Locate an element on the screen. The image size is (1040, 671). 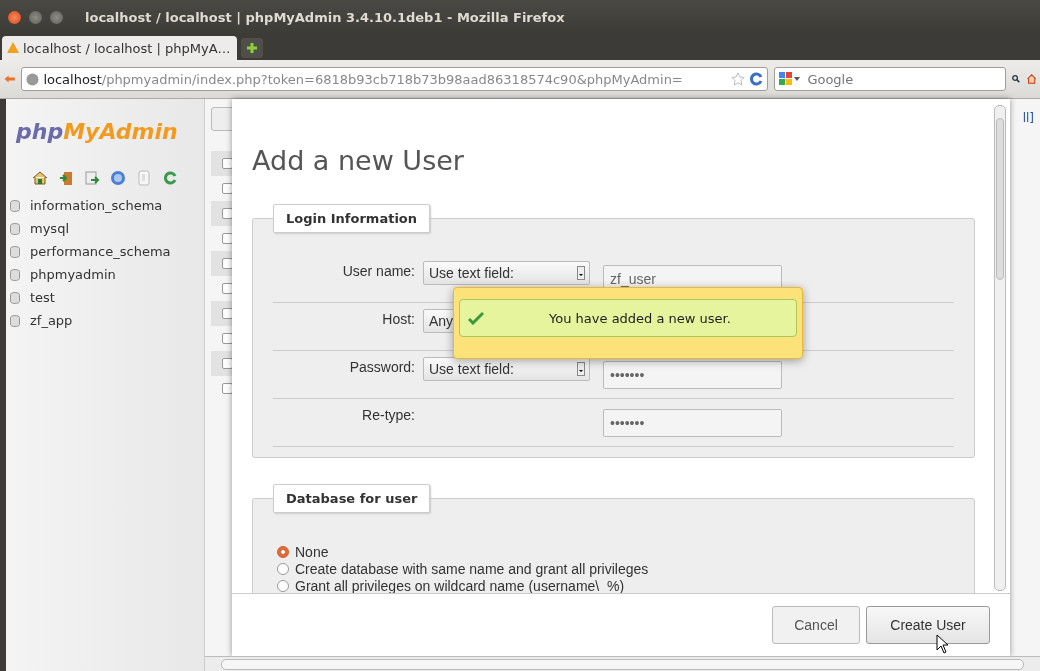
database-link: zf_app is located at coordinates (51, 320).